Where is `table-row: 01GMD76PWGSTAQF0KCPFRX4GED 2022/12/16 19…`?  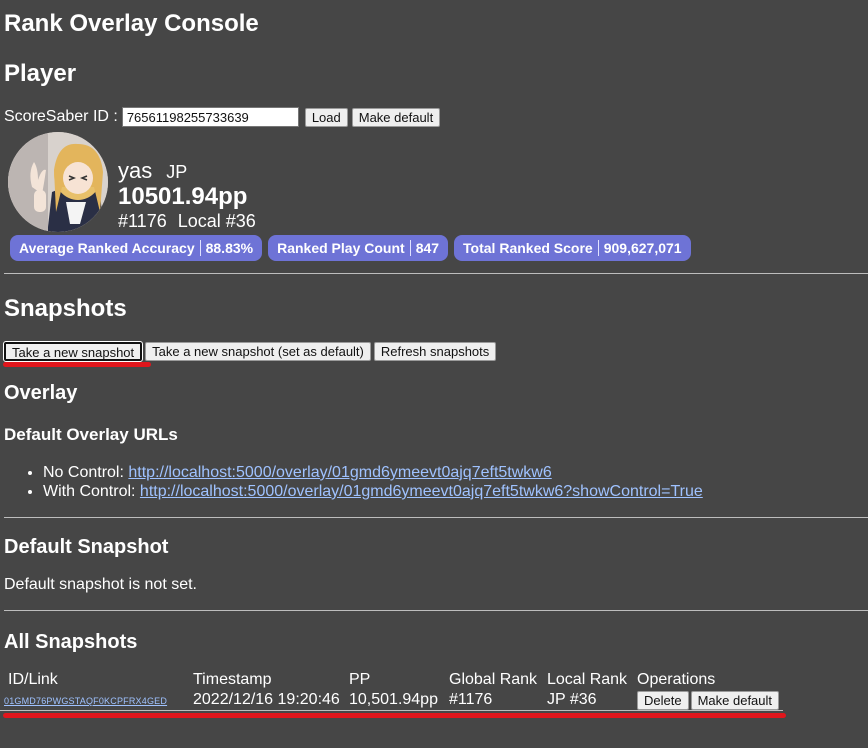 table-row: 01GMD76PWGSTAQF0KCPFRX4GED 2022/12/16 19… is located at coordinates (392, 700).